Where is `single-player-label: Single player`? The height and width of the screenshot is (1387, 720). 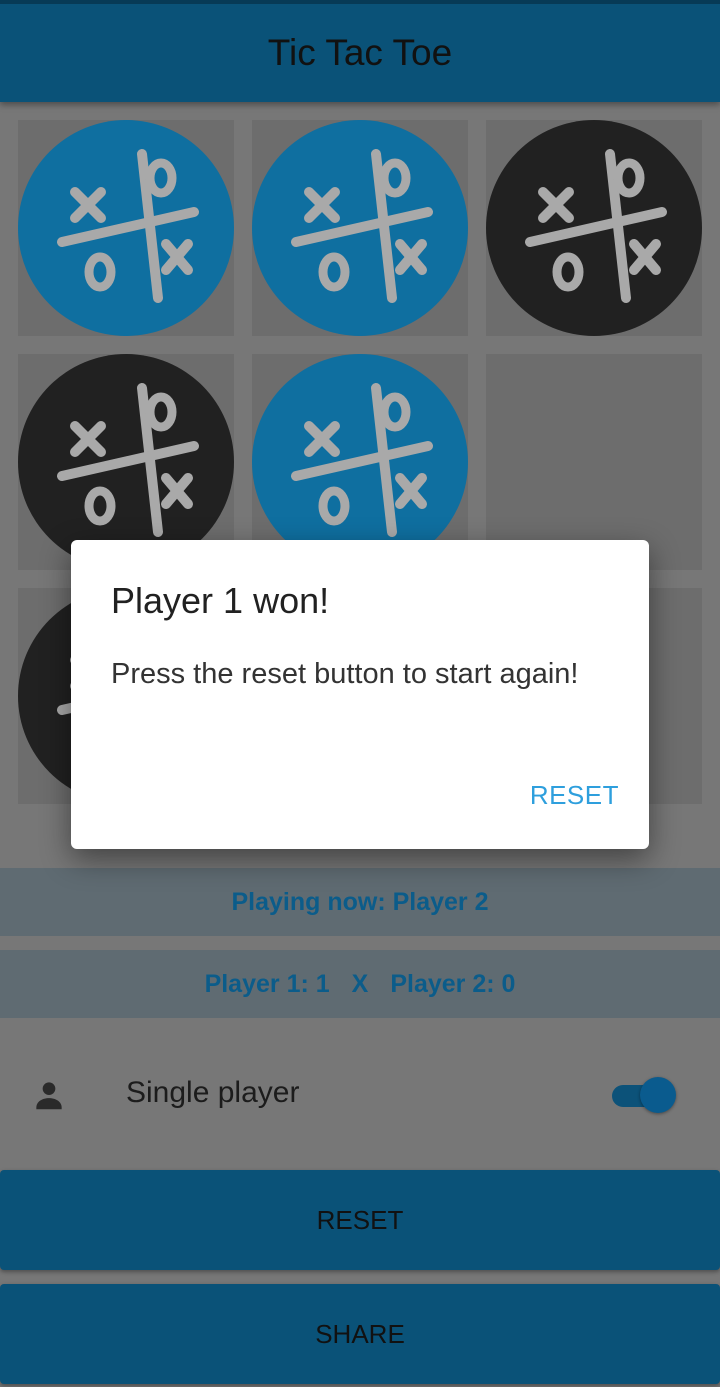
single-player-label: Single player is located at coordinates (213, 1092).